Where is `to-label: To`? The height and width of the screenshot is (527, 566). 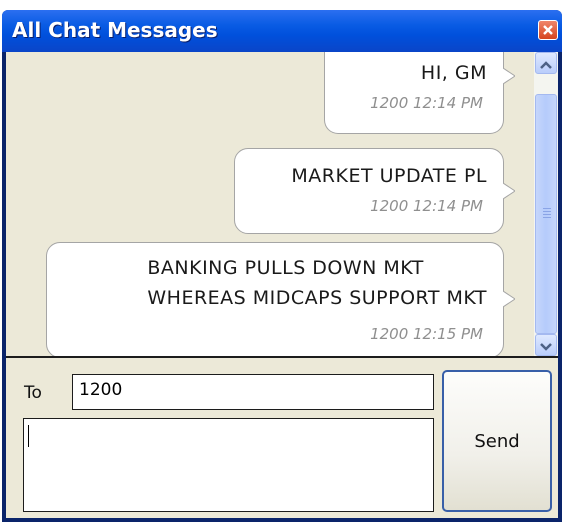
to-label: To is located at coordinates (33, 393).